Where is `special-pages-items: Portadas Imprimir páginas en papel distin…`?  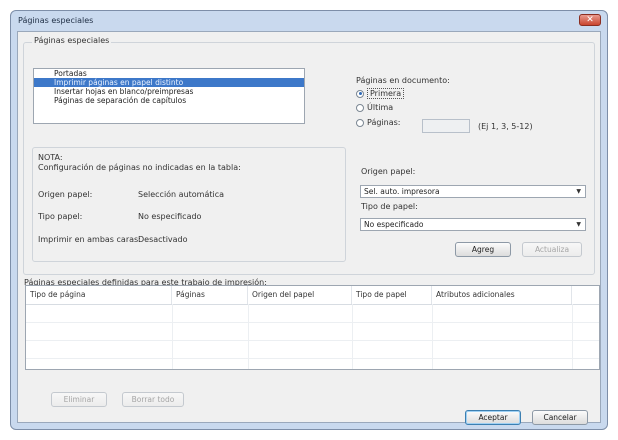 special-pages-items: Portadas Imprimir páginas en papel distin… is located at coordinates (169, 87).